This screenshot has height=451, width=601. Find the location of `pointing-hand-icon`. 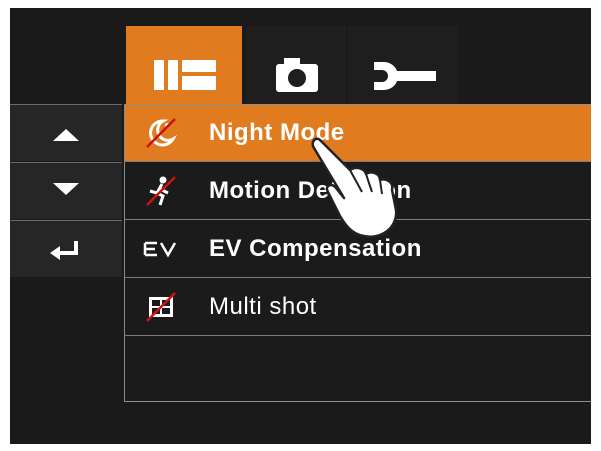

pointing-hand-icon is located at coordinates (354, 188).